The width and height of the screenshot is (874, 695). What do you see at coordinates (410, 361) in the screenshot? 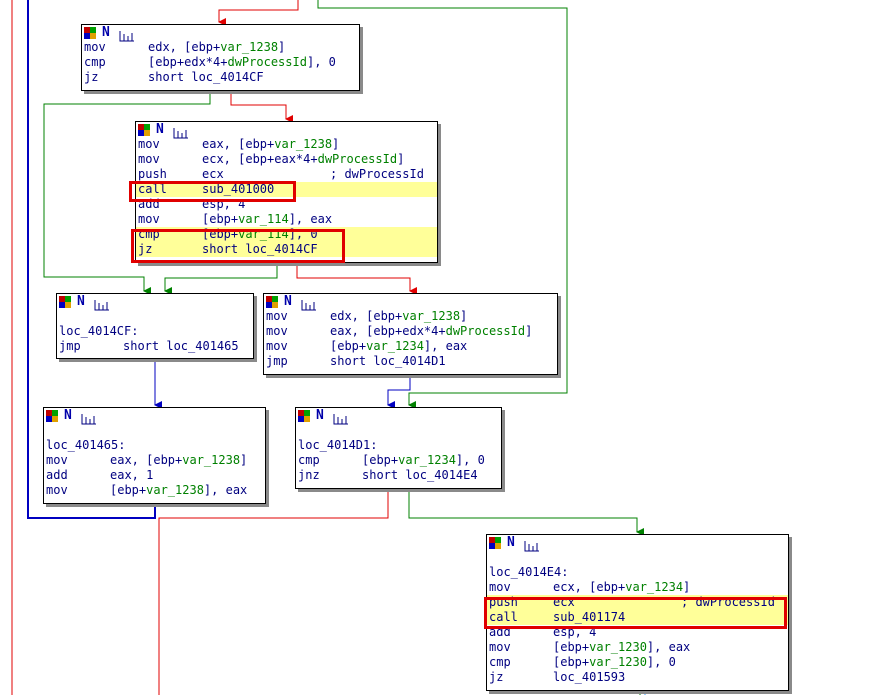
I see `asm-line: jmp short loc_4014D1` at bounding box center [410, 361].